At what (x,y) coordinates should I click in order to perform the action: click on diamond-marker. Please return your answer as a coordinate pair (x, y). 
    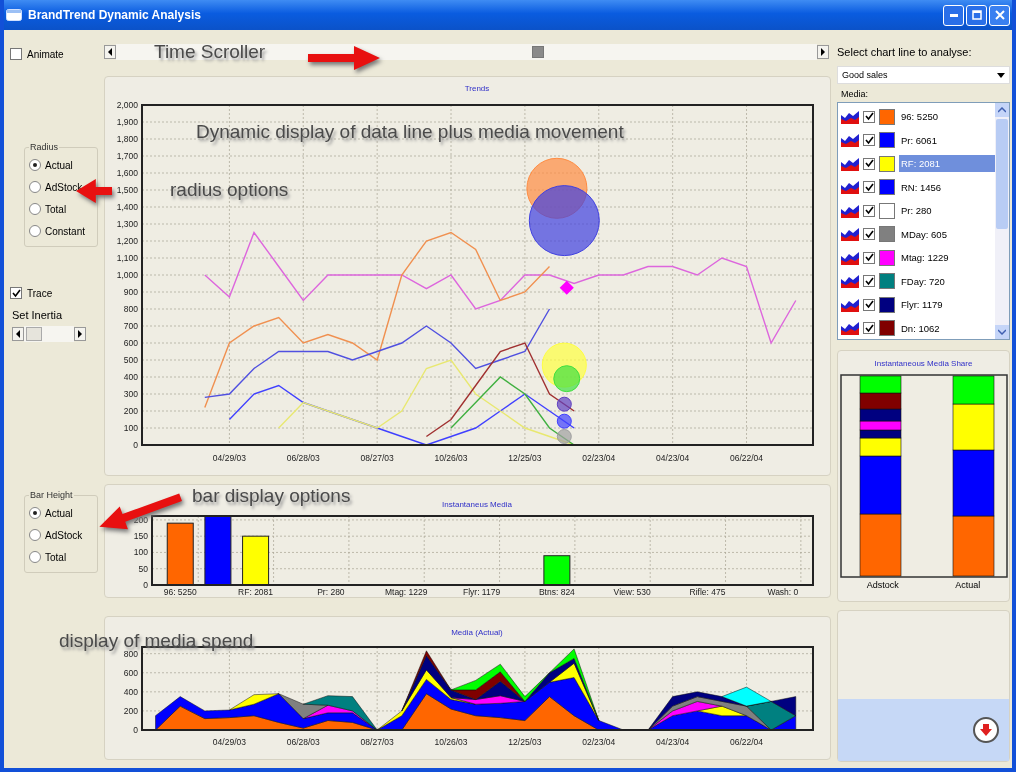
    Looking at the image, I should click on (566, 287).